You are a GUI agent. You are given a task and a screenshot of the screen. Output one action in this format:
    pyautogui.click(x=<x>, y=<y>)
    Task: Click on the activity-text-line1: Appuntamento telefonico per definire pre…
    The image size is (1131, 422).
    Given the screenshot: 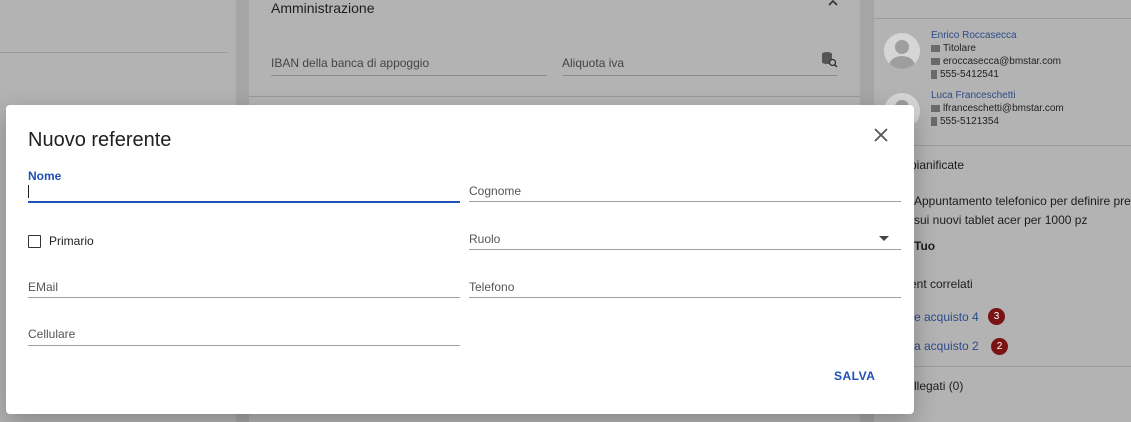 What is the action you would take?
    pyautogui.click(x=1022, y=201)
    